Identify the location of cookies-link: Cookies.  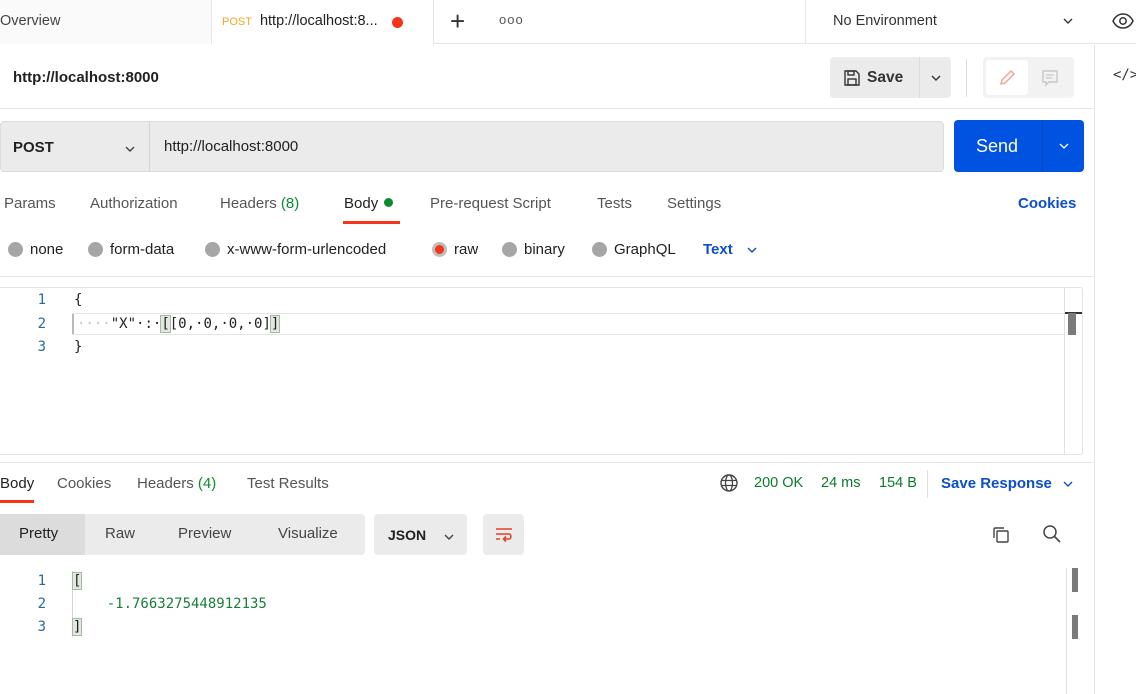
(1047, 203).